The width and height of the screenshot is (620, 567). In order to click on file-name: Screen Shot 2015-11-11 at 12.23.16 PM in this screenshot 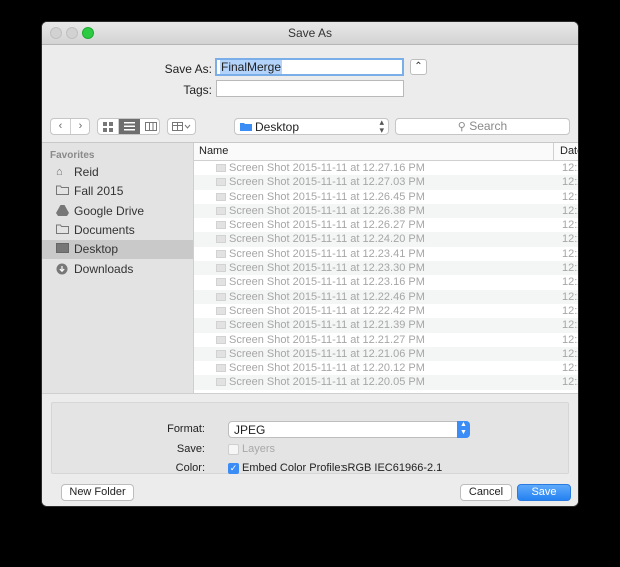, I will do `click(327, 282)`.